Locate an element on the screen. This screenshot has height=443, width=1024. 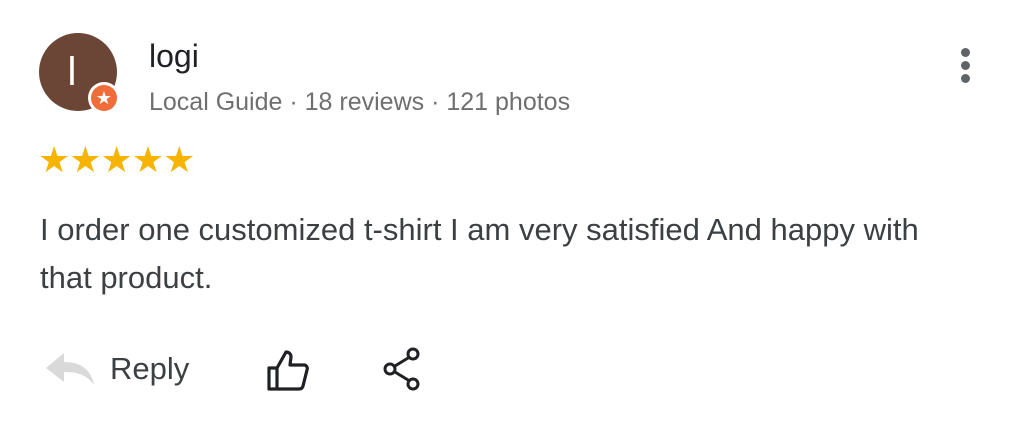
avatar-initial: l is located at coordinates (72, 72).